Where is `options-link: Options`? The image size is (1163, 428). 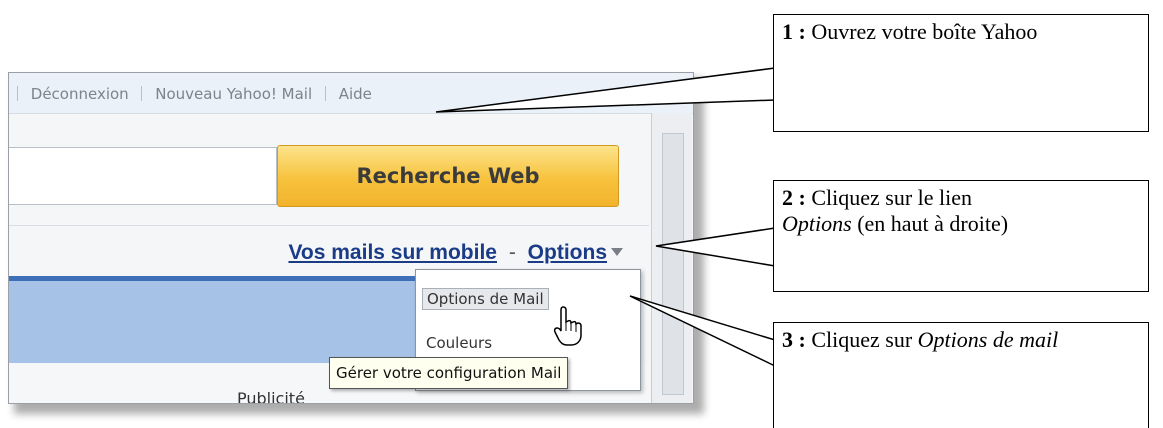
options-link: Options is located at coordinates (567, 252).